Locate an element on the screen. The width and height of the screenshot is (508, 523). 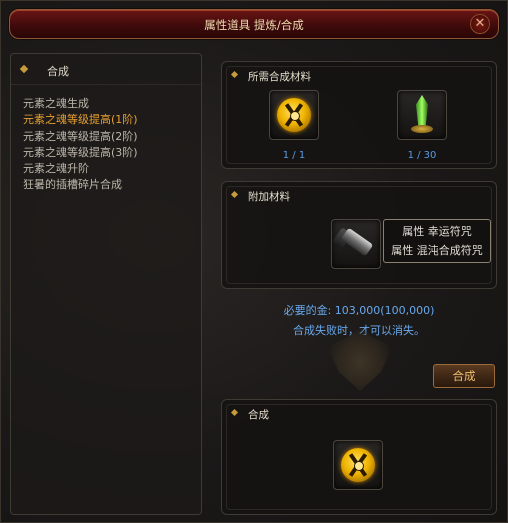
result-label: 合成 is located at coordinates (258, 415).